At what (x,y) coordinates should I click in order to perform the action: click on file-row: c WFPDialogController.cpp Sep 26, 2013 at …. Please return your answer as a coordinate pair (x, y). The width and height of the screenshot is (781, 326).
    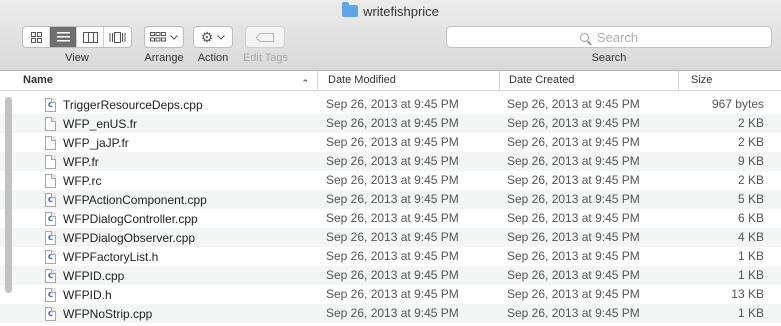
    Looking at the image, I should click on (390, 218).